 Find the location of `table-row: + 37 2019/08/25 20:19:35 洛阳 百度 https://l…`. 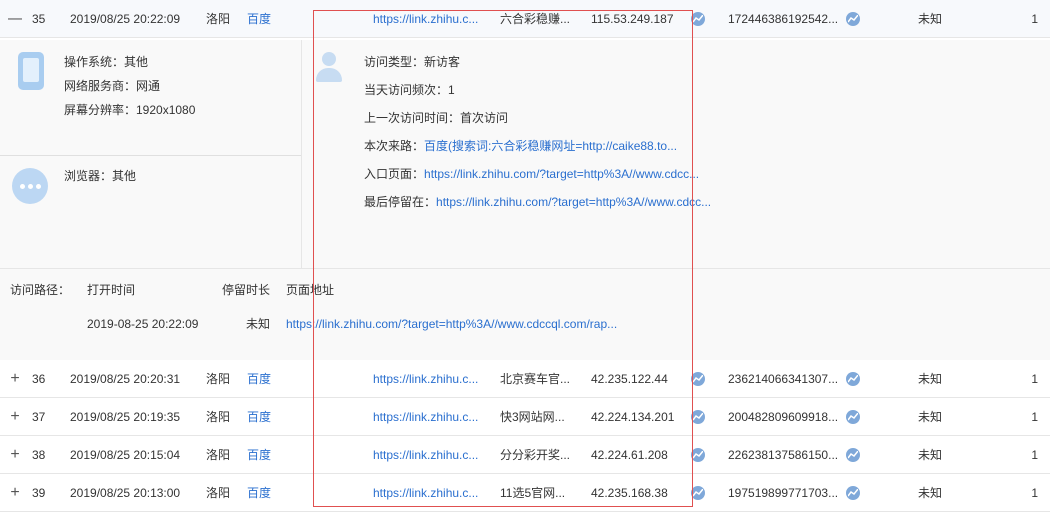

table-row: + 37 2019/08/25 20:19:35 洛阳 百度 https://l… is located at coordinates (525, 417).